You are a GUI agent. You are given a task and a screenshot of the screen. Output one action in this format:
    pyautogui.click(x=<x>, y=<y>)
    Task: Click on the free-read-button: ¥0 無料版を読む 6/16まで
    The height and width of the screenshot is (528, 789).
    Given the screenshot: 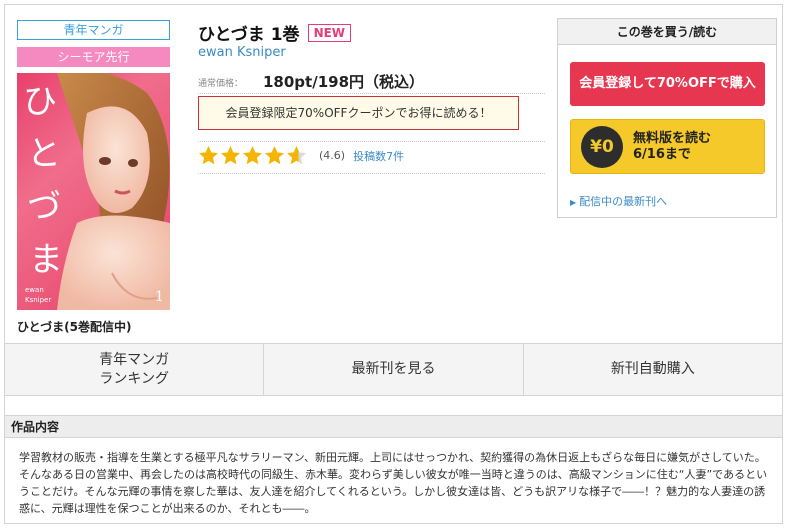 What is the action you would take?
    pyautogui.click(x=667, y=146)
    